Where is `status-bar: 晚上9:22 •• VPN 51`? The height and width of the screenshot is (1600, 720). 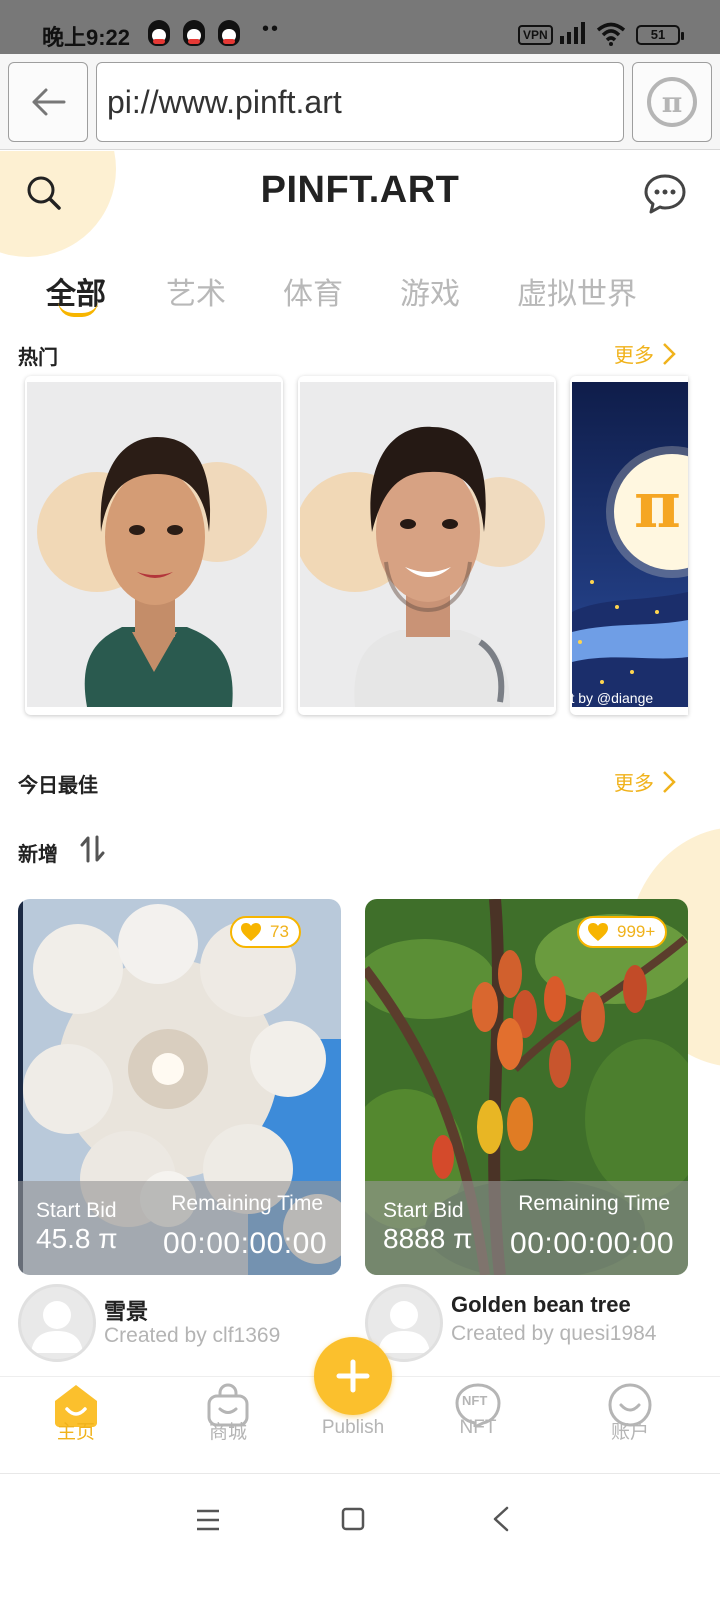
status-bar: 晚上9:22 •• VPN 51 is located at coordinates (360, 27).